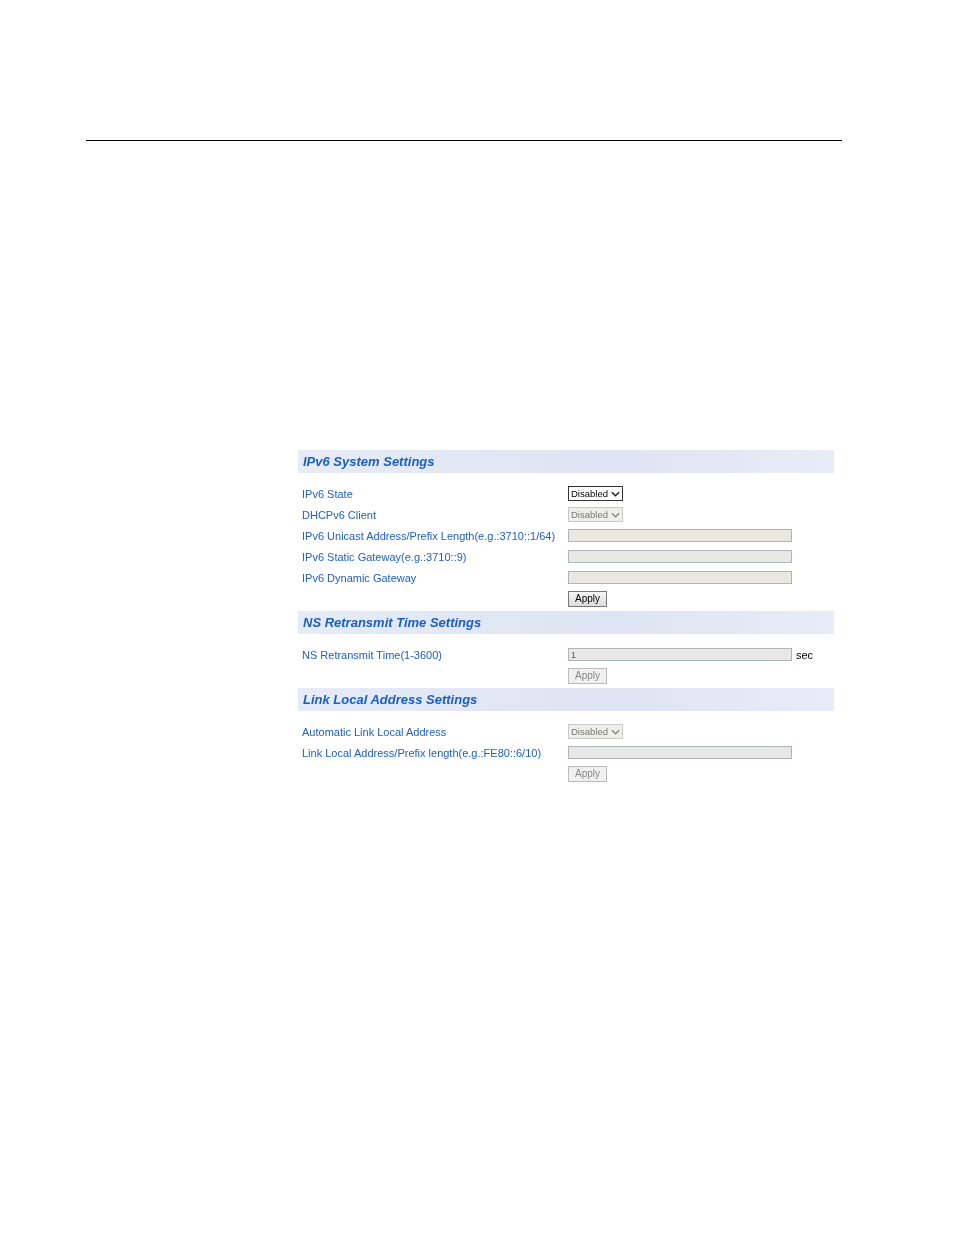  I want to click on field-label: Link Local Address/Prefix length(e.g.:FE80::6/10), so click(422, 752).